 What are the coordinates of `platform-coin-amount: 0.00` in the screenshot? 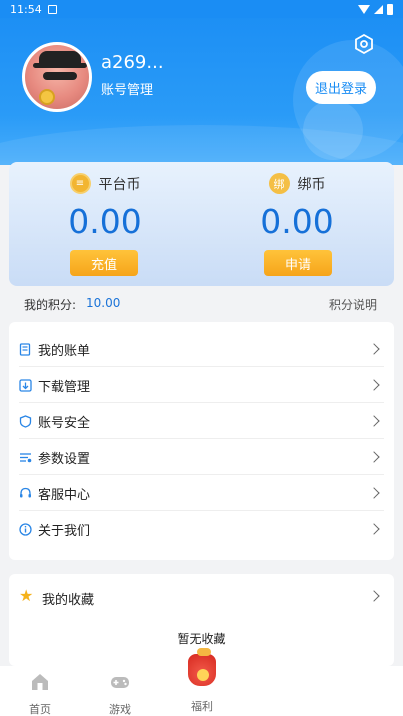 It's located at (105, 221).